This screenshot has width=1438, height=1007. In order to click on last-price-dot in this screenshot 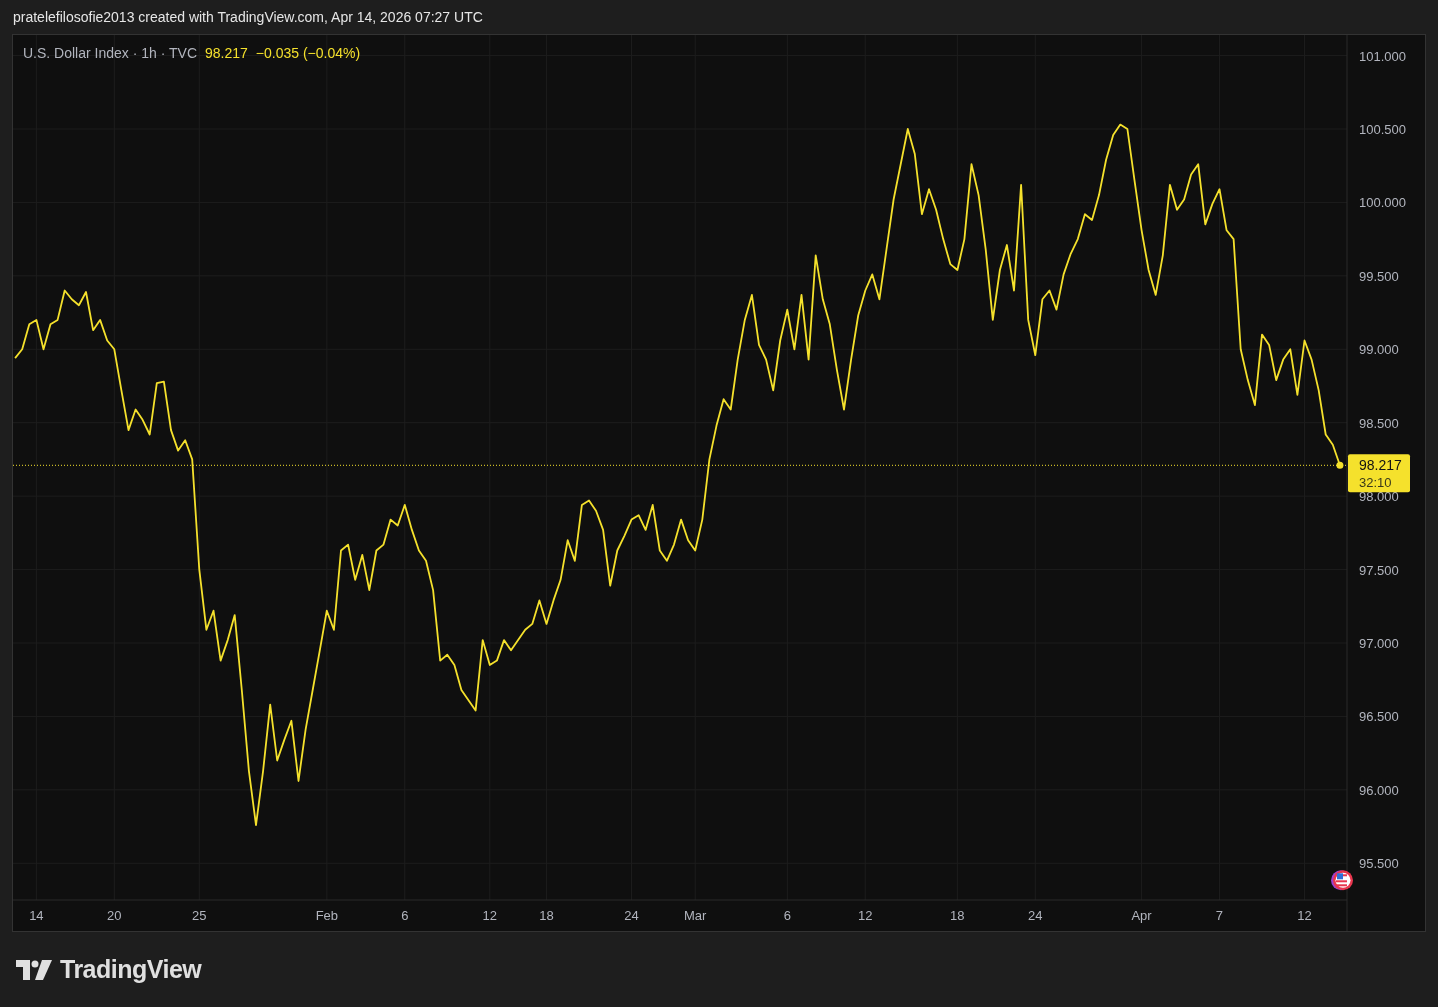, I will do `click(1340, 465)`.